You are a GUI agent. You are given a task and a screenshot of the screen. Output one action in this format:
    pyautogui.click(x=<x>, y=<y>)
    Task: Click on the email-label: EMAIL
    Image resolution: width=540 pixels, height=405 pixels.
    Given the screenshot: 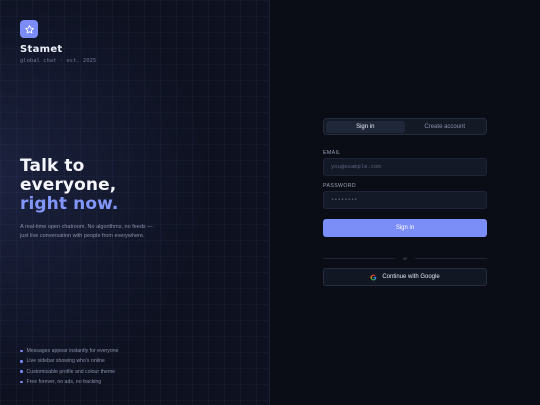 What is the action you would take?
    pyautogui.click(x=332, y=153)
    